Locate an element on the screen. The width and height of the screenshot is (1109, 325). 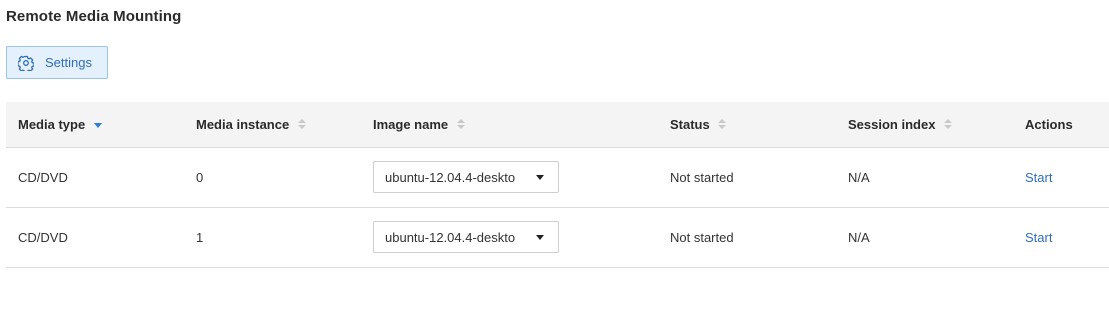
column-header-label: Status is located at coordinates (690, 124).